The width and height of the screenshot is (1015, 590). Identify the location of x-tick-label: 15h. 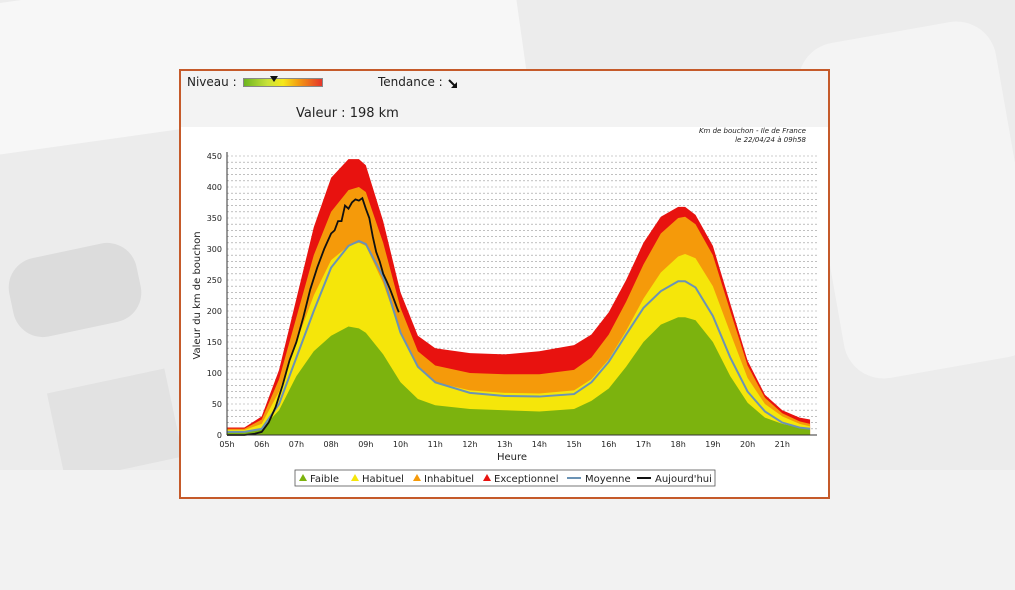
(573, 444).